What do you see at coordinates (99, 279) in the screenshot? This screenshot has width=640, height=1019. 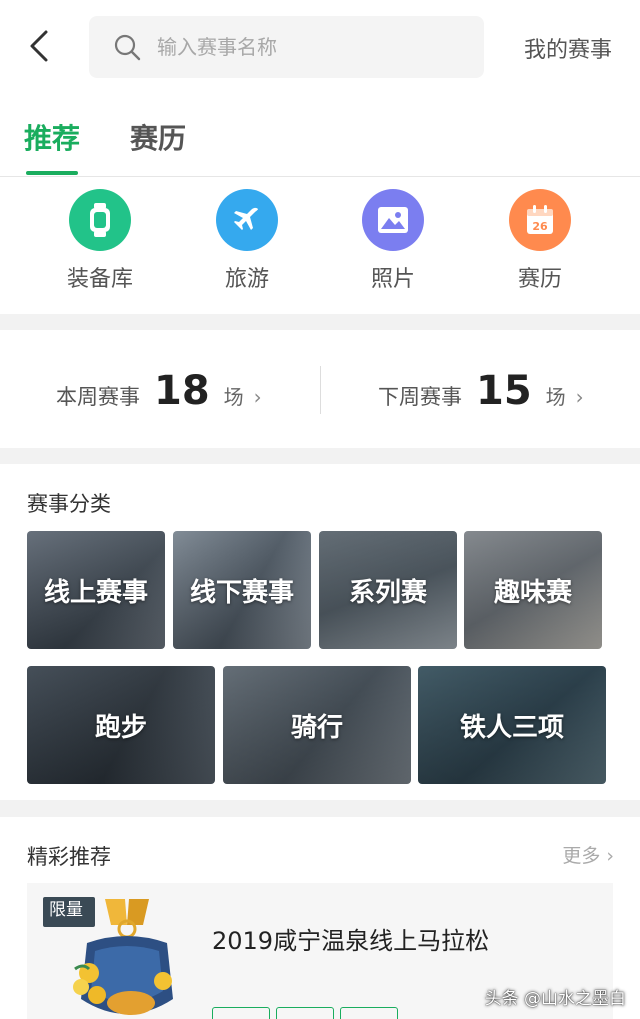 I see `quick-link-label: 装备库` at bounding box center [99, 279].